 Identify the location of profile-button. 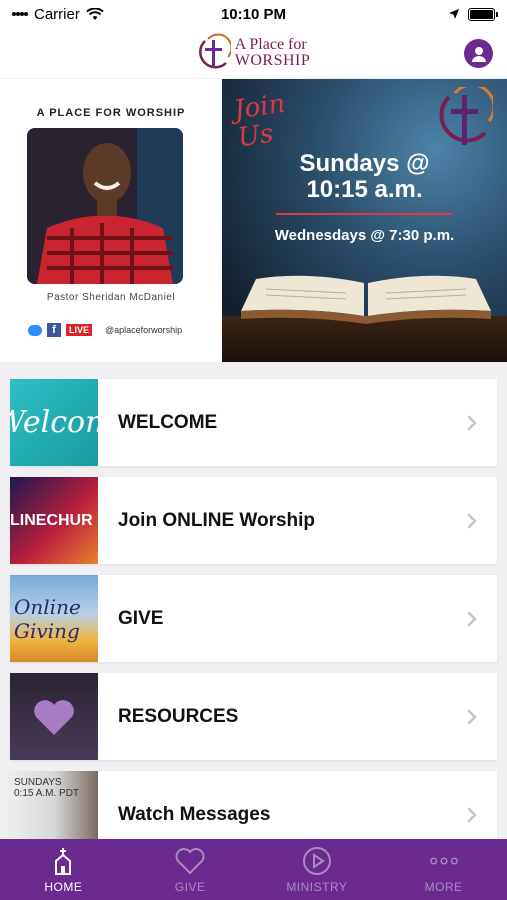
(478, 53).